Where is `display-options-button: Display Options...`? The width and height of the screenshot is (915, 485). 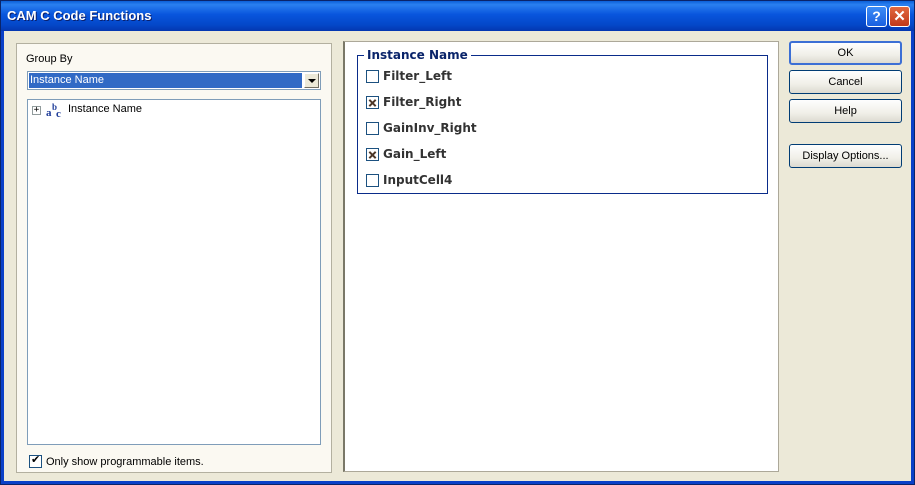
display-options-button: Display Options... is located at coordinates (845, 156).